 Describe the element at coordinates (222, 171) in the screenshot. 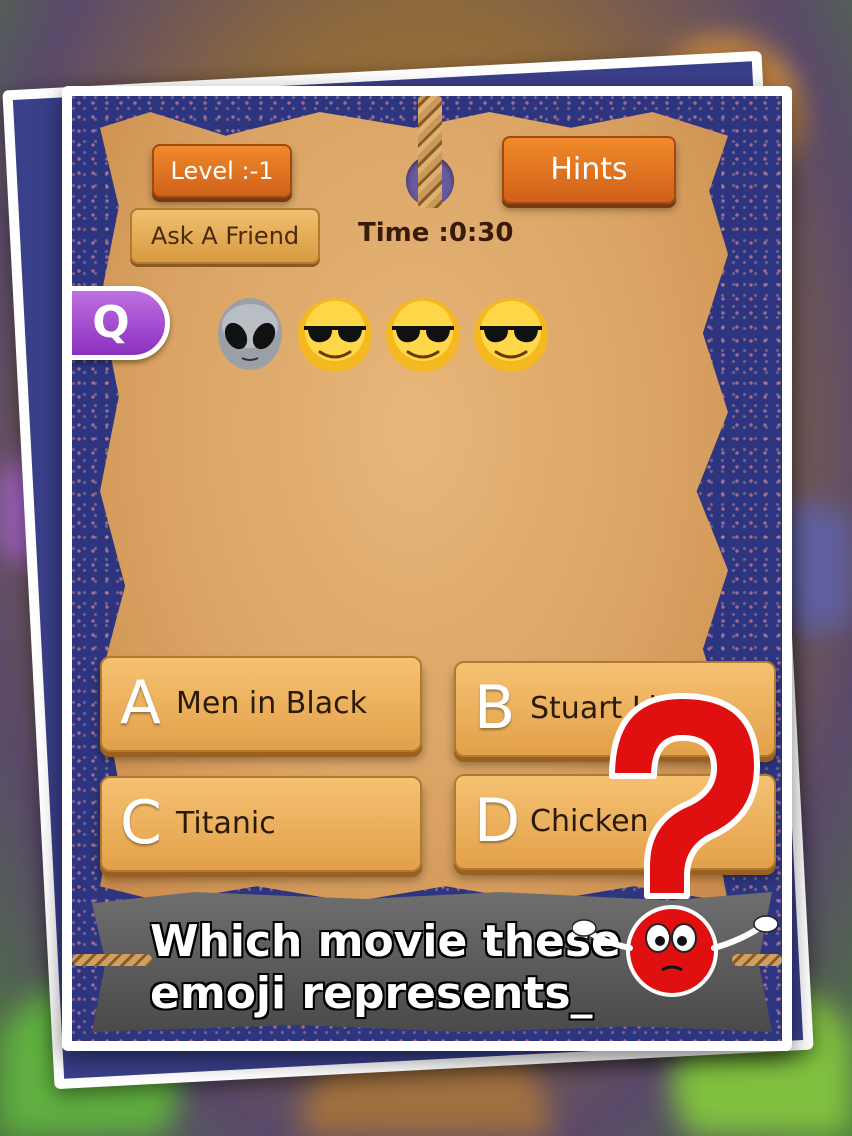

I see `level-button: Level :-1` at that location.